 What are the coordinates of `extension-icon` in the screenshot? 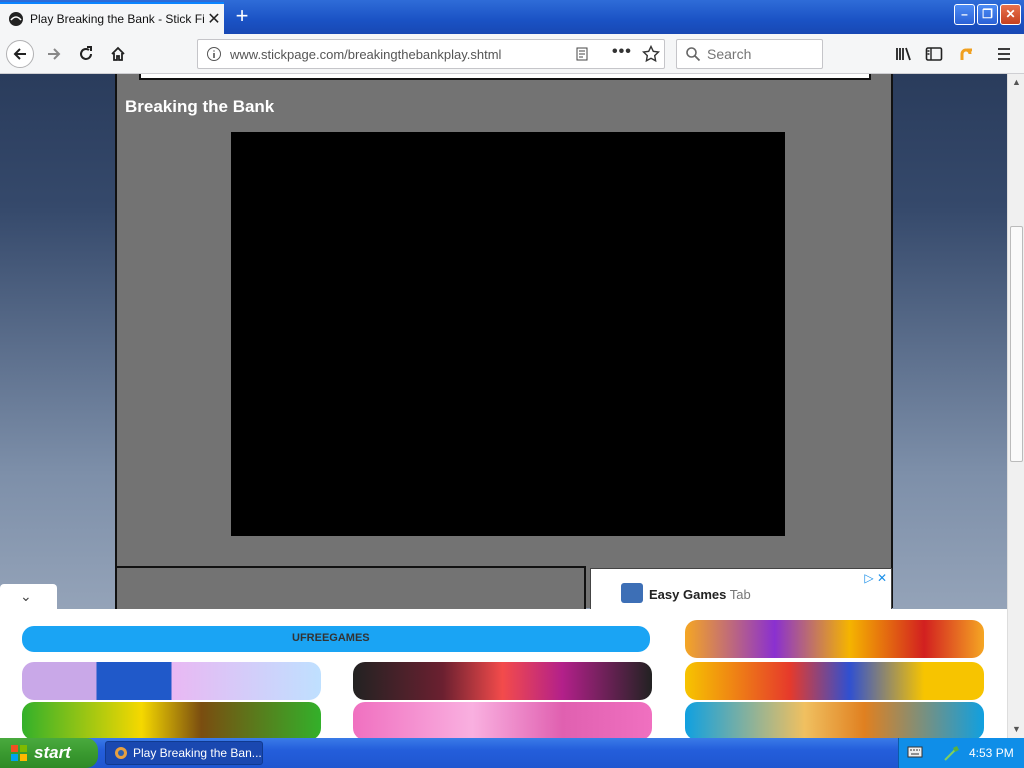 It's located at (966, 54).